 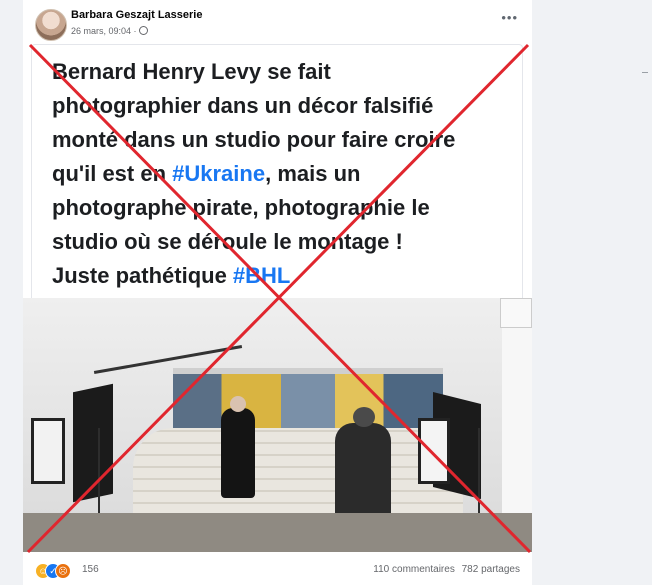 What do you see at coordinates (509, 17) in the screenshot?
I see `more-options-icon: •••` at bounding box center [509, 17].